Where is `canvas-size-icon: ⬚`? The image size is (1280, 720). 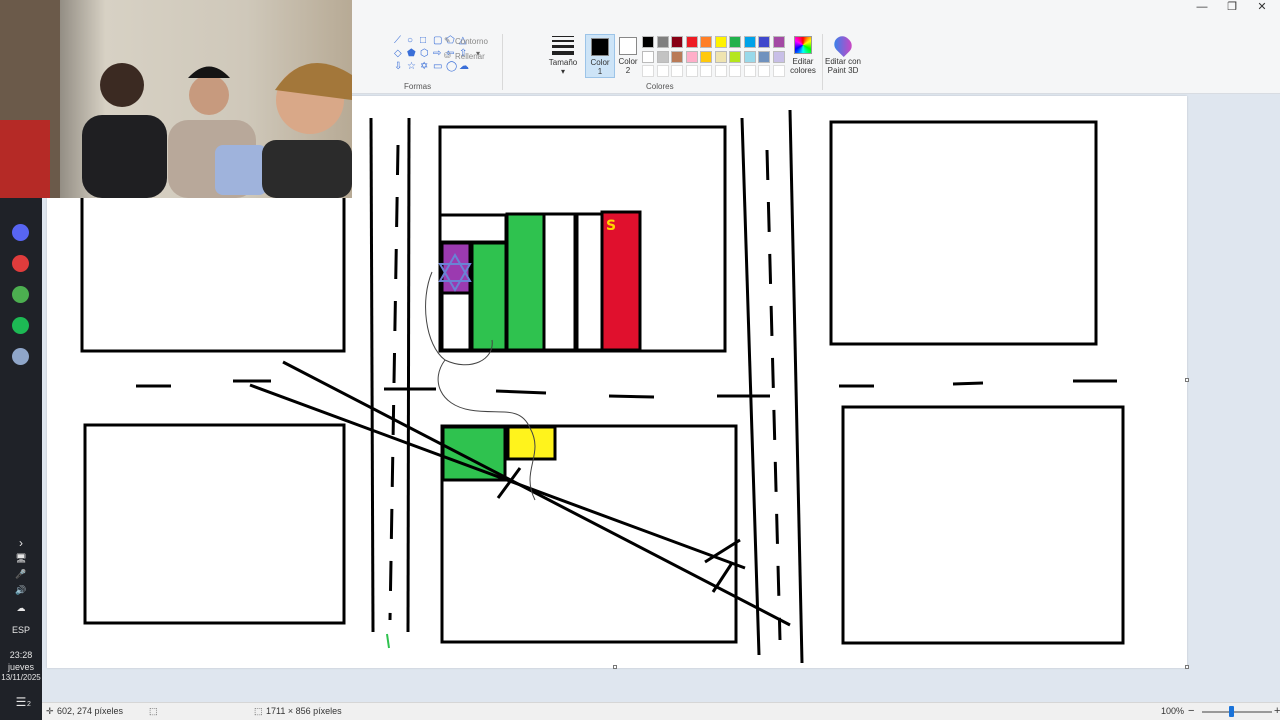 canvas-size-icon: ⬚ is located at coordinates (258, 711).